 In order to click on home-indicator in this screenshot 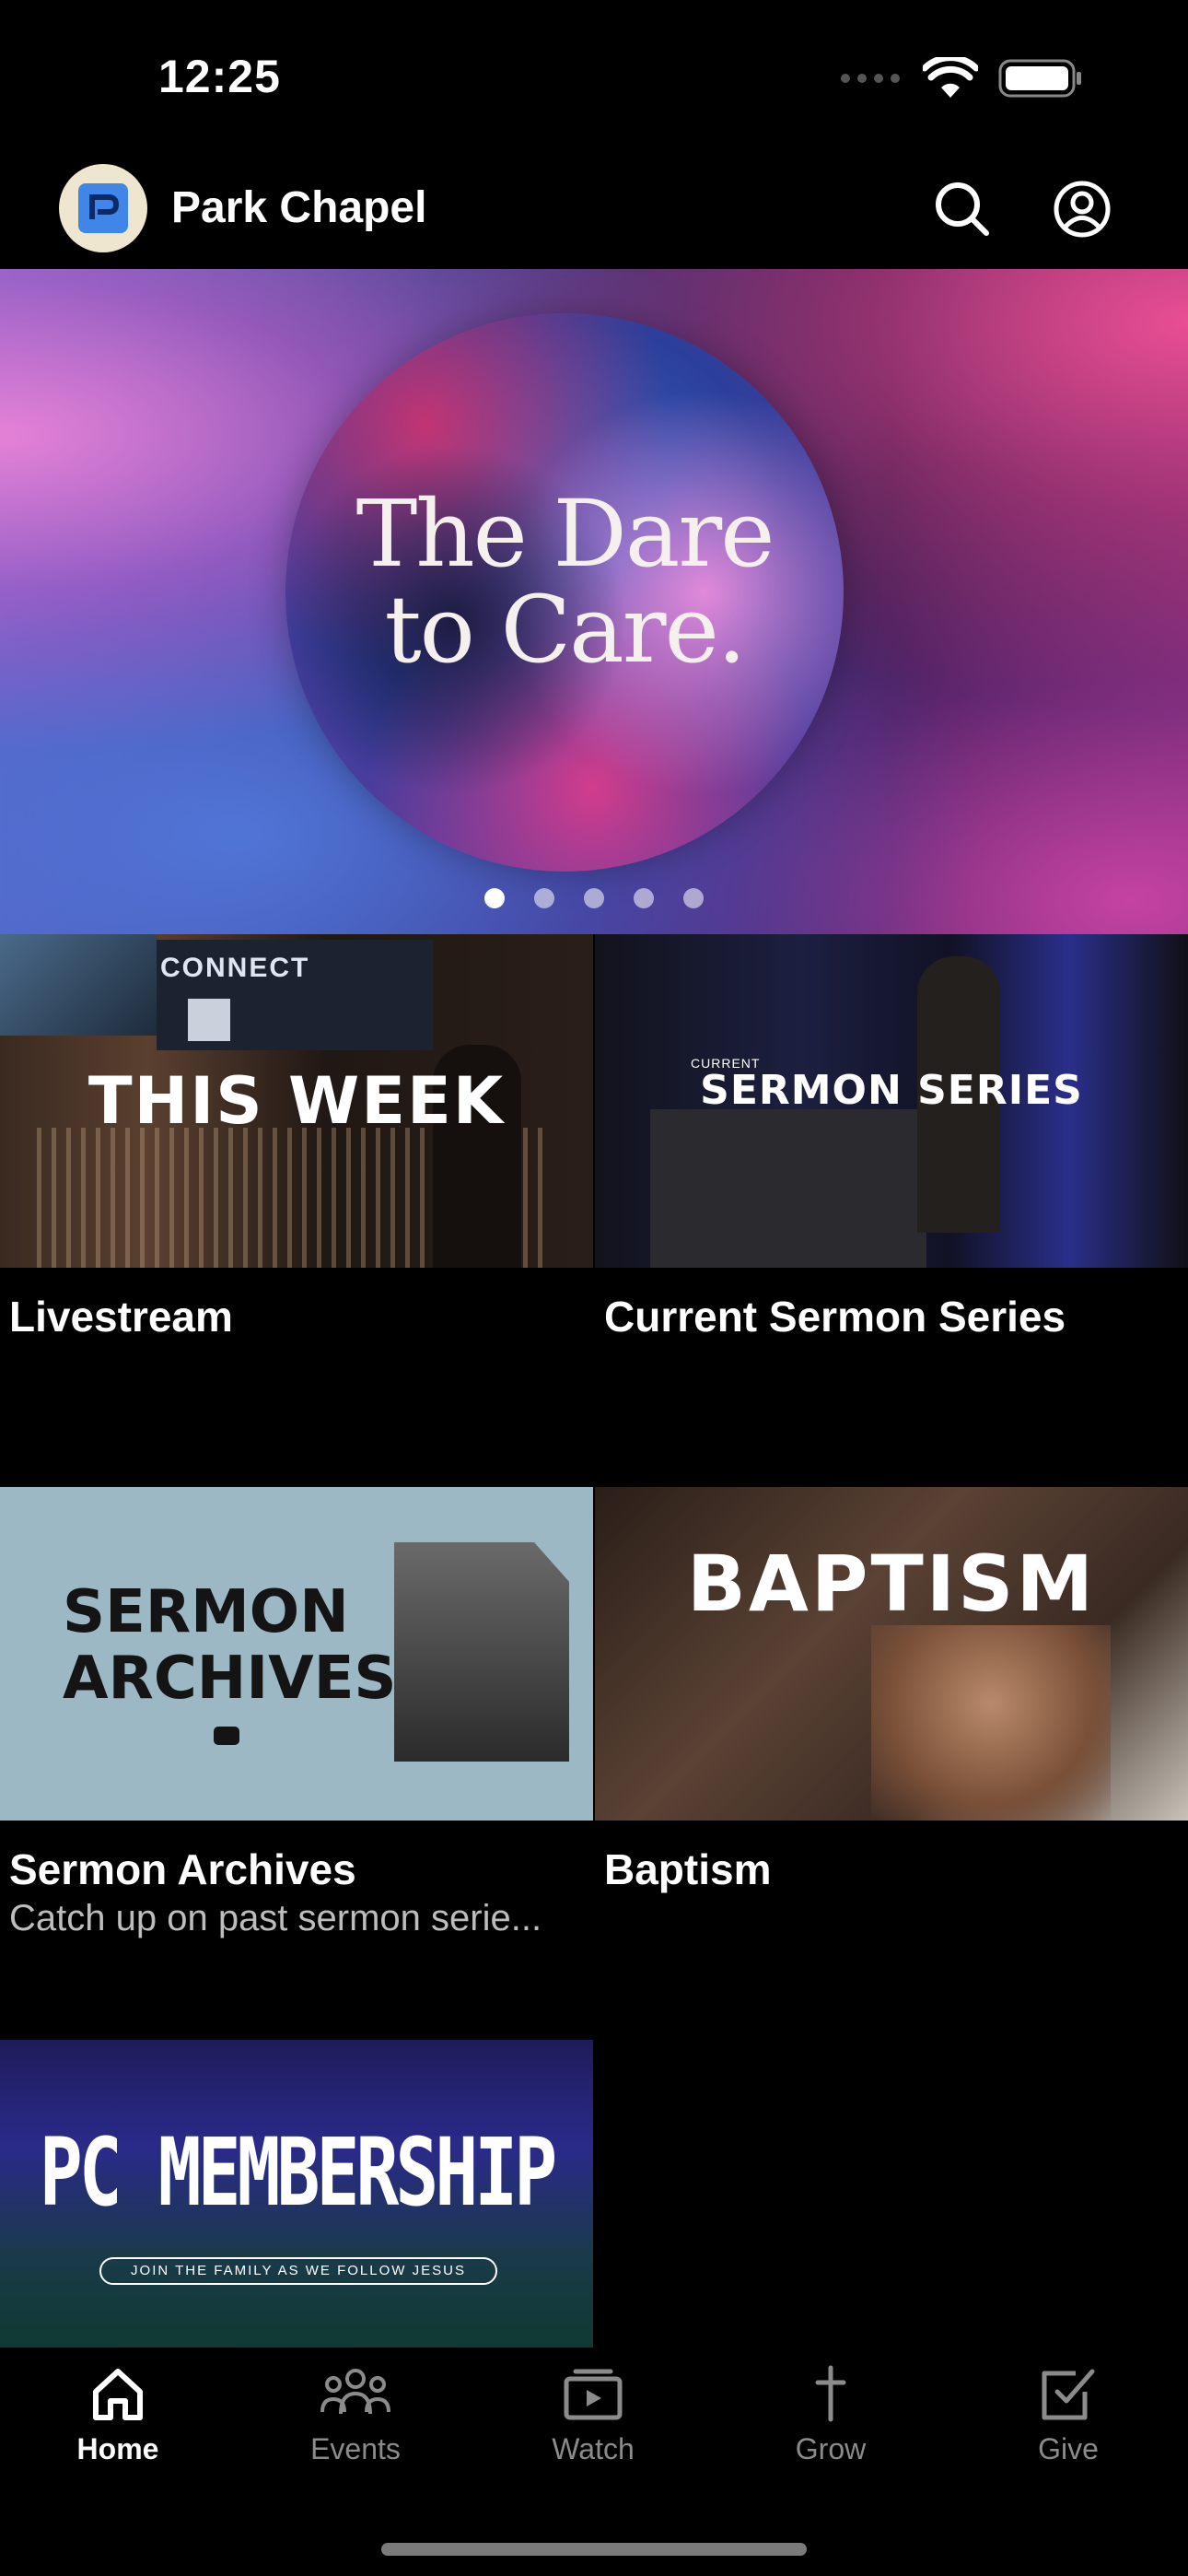, I will do `click(594, 2549)`.